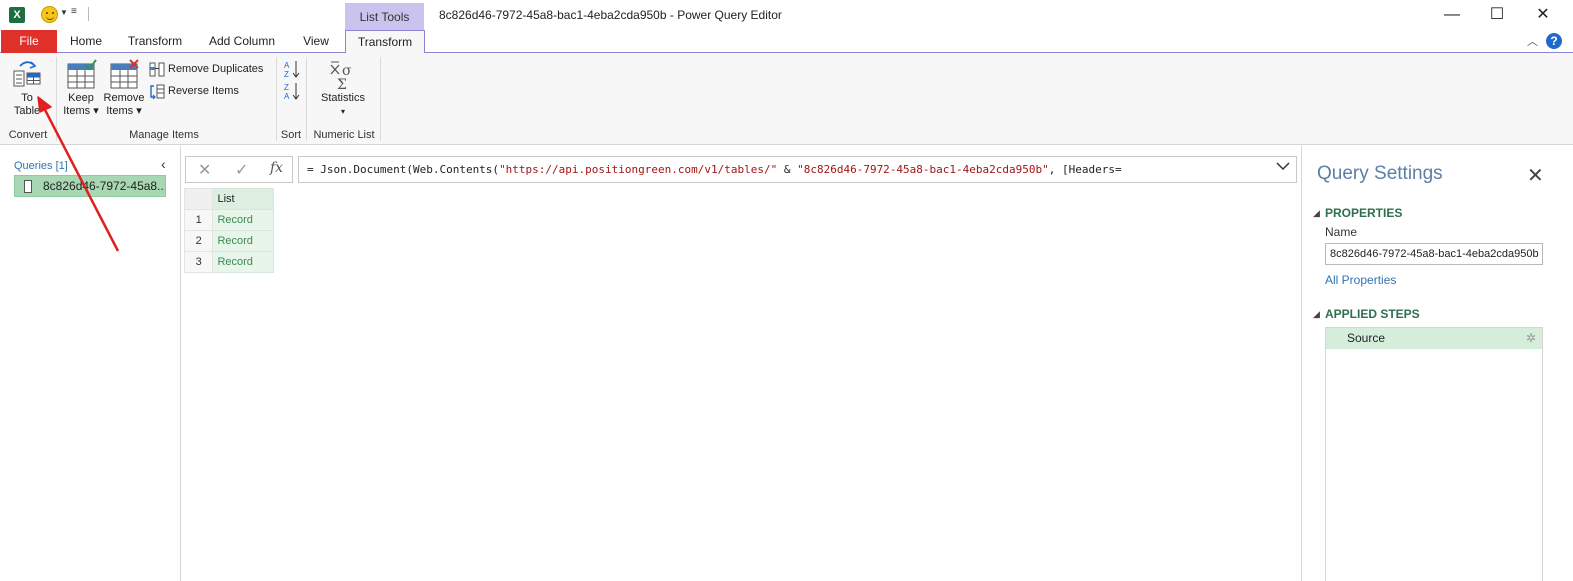  I want to click on statistics-icon: σ Σ, so click(341, 75).